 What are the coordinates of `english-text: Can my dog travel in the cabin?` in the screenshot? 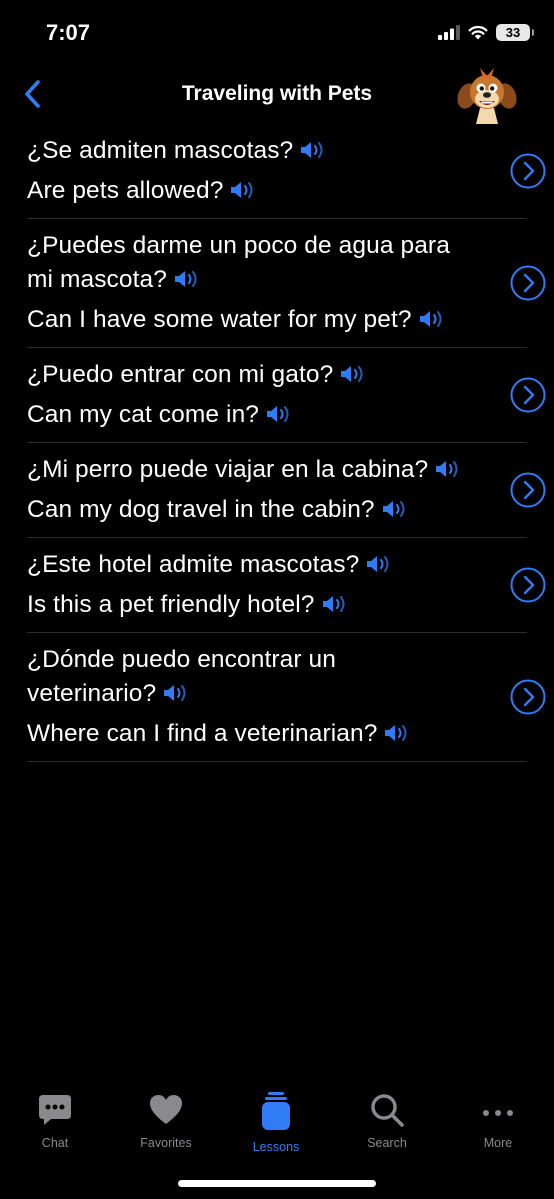 It's located at (201, 509).